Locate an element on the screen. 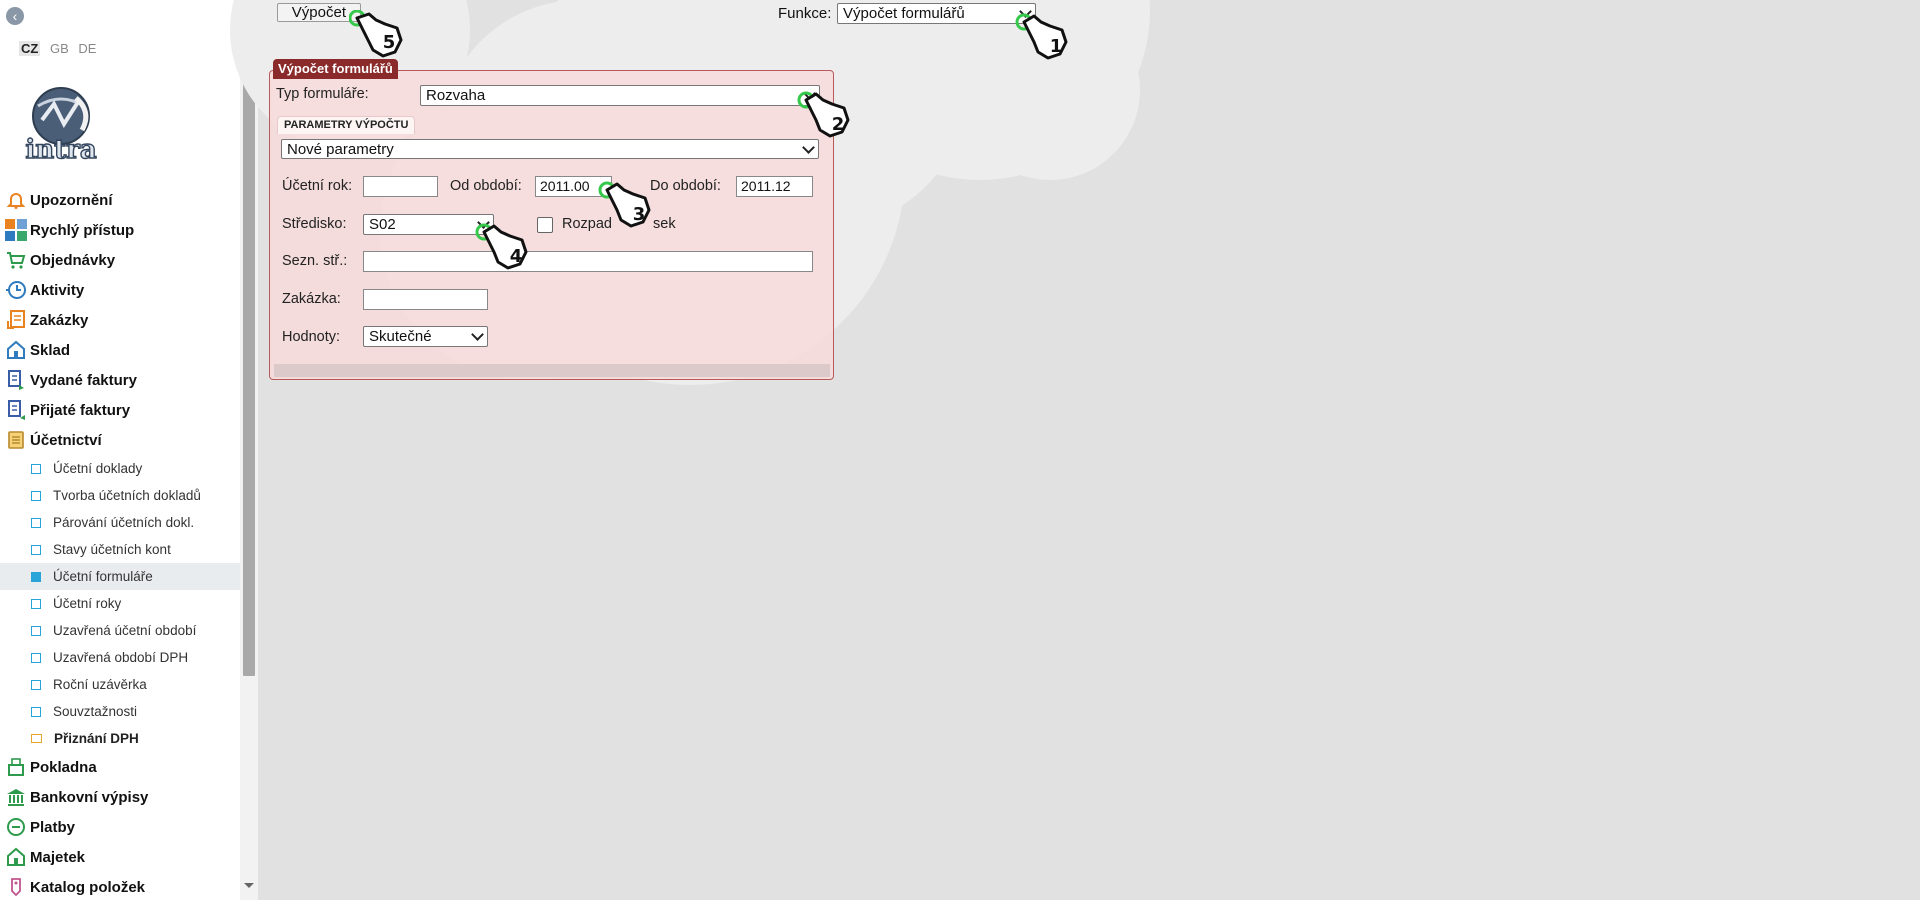 The height and width of the screenshot is (900, 1920). year-input is located at coordinates (400, 186).